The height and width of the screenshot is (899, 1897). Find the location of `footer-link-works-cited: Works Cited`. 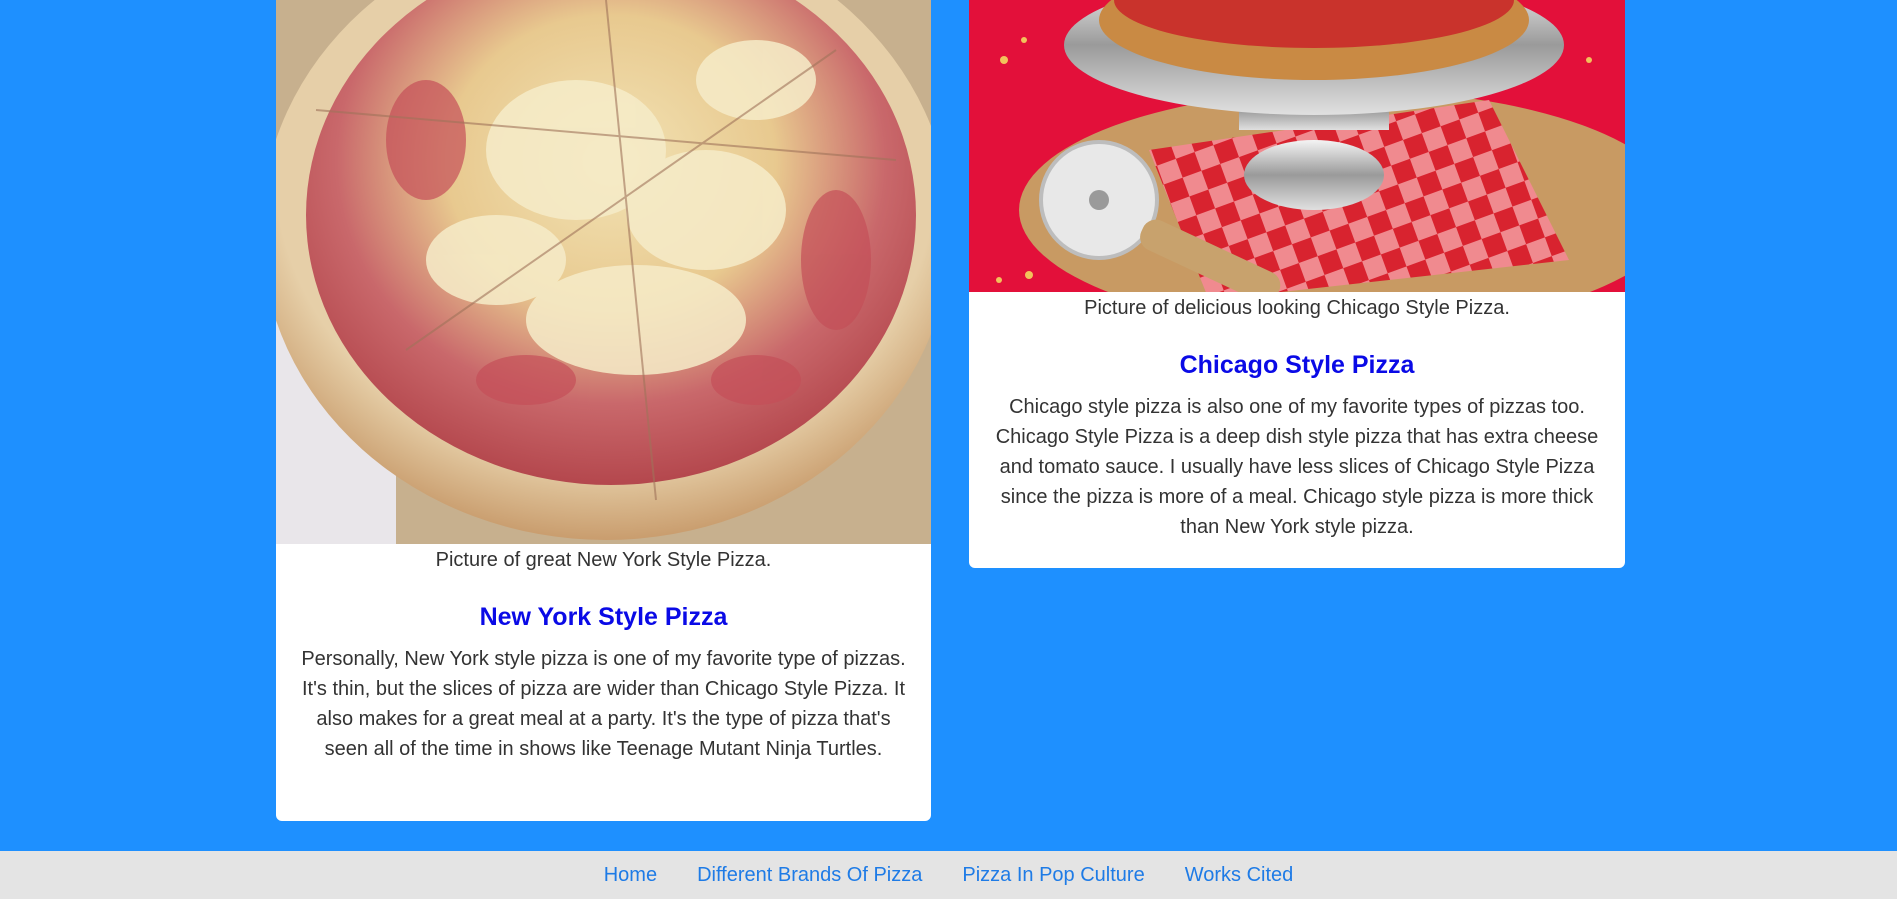

footer-link-works-cited: Works Cited is located at coordinates (1239, 875).